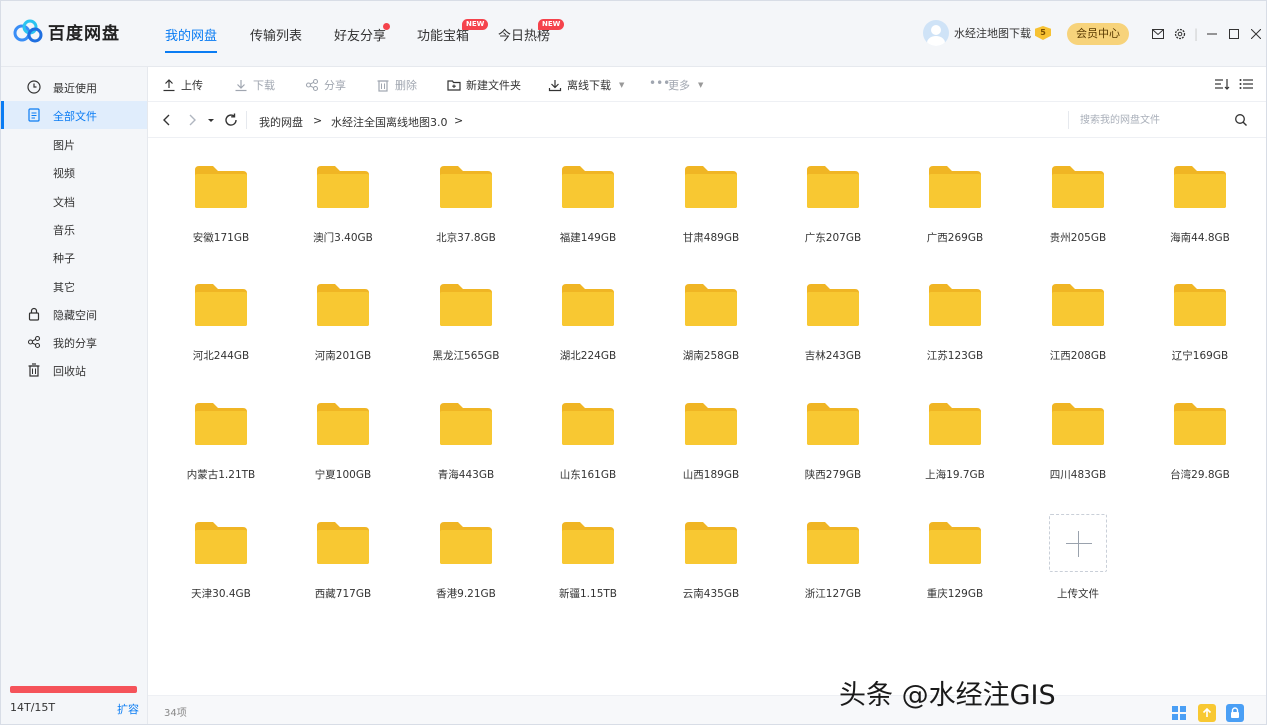 The width and height of the screenshot is (1267, 725). I want to click on item-count: 34项, so click(175, 713).